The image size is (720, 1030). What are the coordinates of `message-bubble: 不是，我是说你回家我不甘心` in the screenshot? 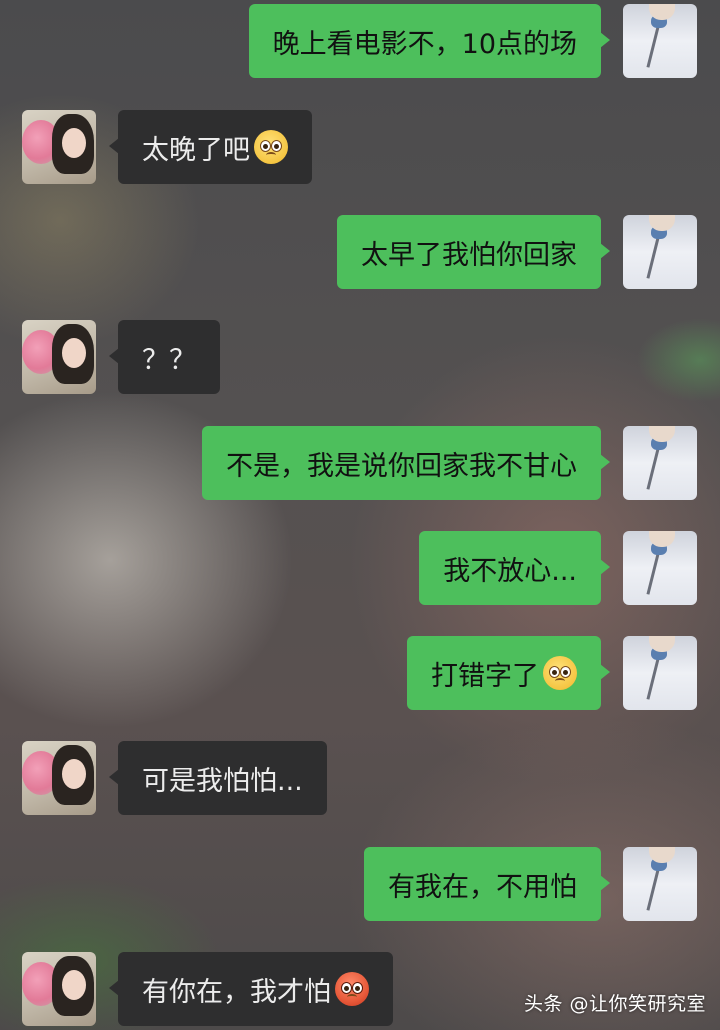 It's located at (406, 463).